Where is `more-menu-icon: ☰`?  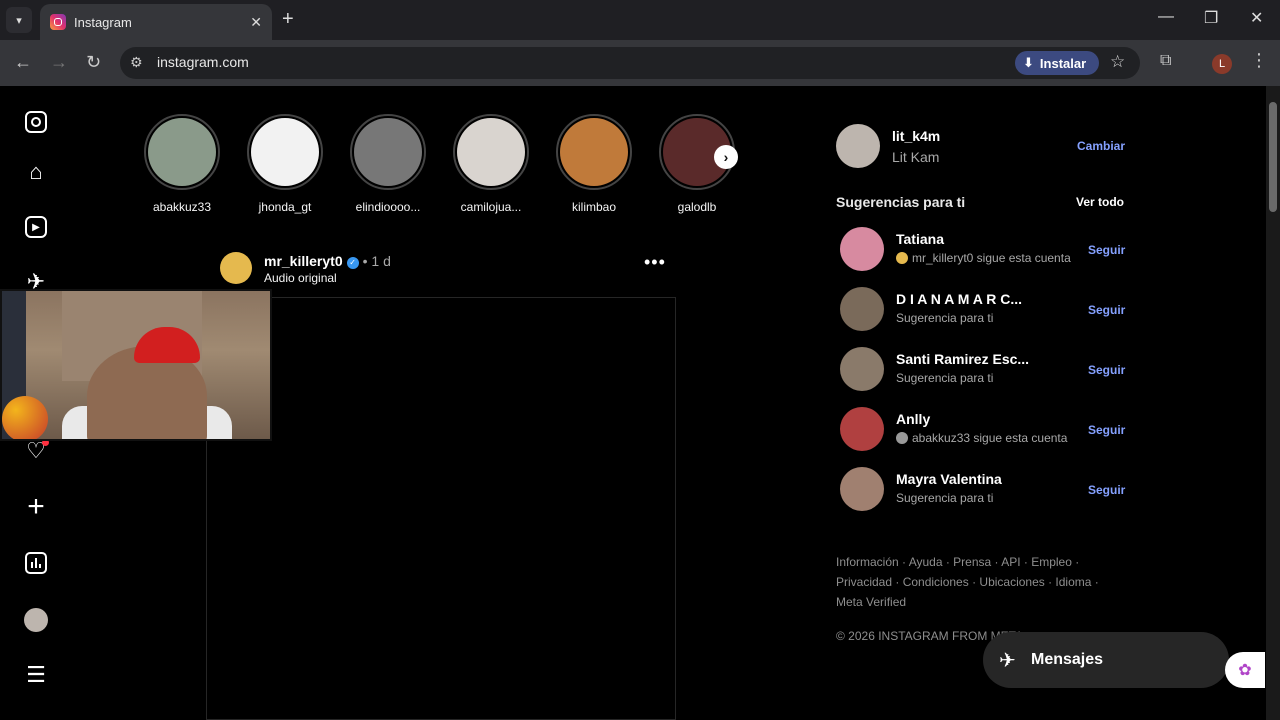
more-menu-icon: ☰ is located at coordinates (36, 675).